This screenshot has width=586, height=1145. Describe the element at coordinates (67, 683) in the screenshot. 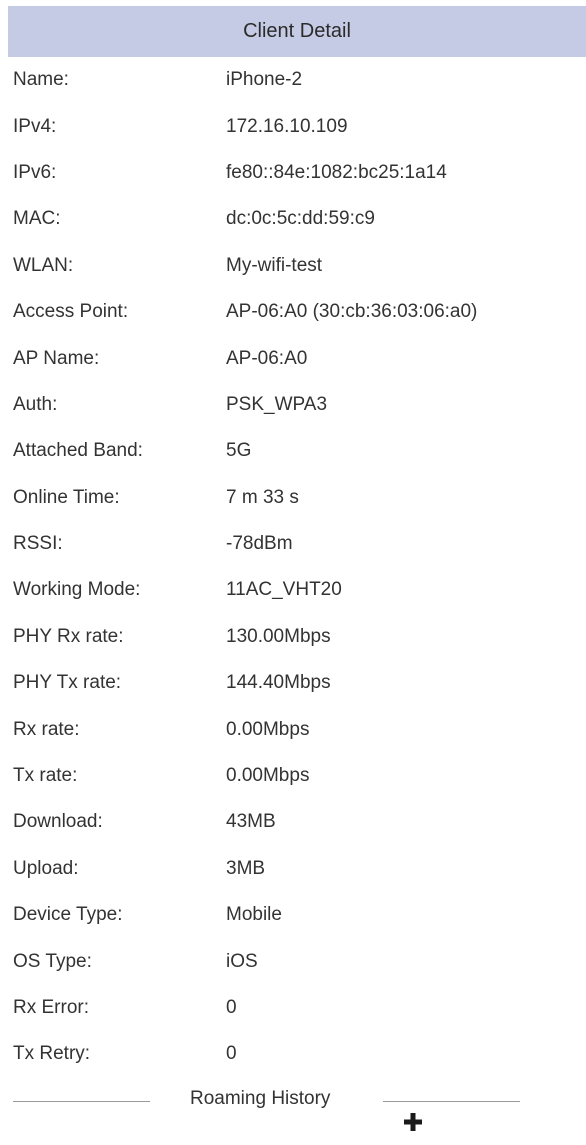

I see `detail-label: PHY Tx rate:` at that location.